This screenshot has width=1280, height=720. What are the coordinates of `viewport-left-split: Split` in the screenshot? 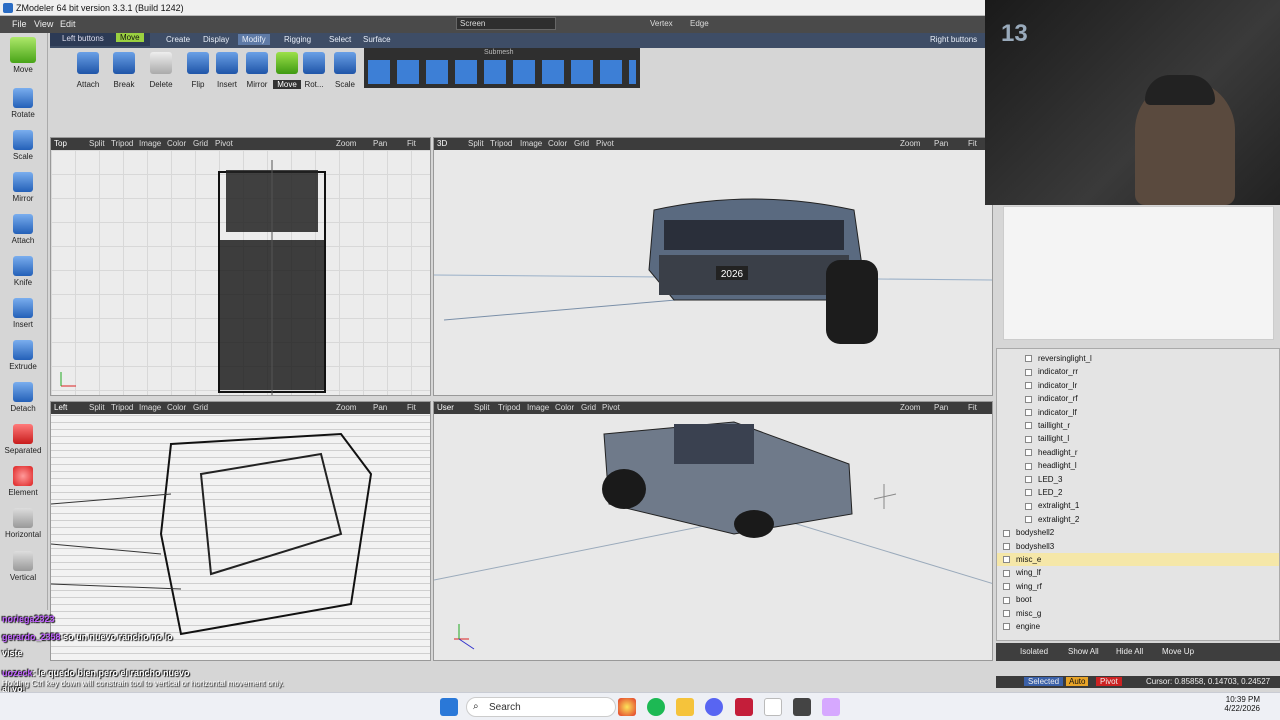 It's located at (97, 407).